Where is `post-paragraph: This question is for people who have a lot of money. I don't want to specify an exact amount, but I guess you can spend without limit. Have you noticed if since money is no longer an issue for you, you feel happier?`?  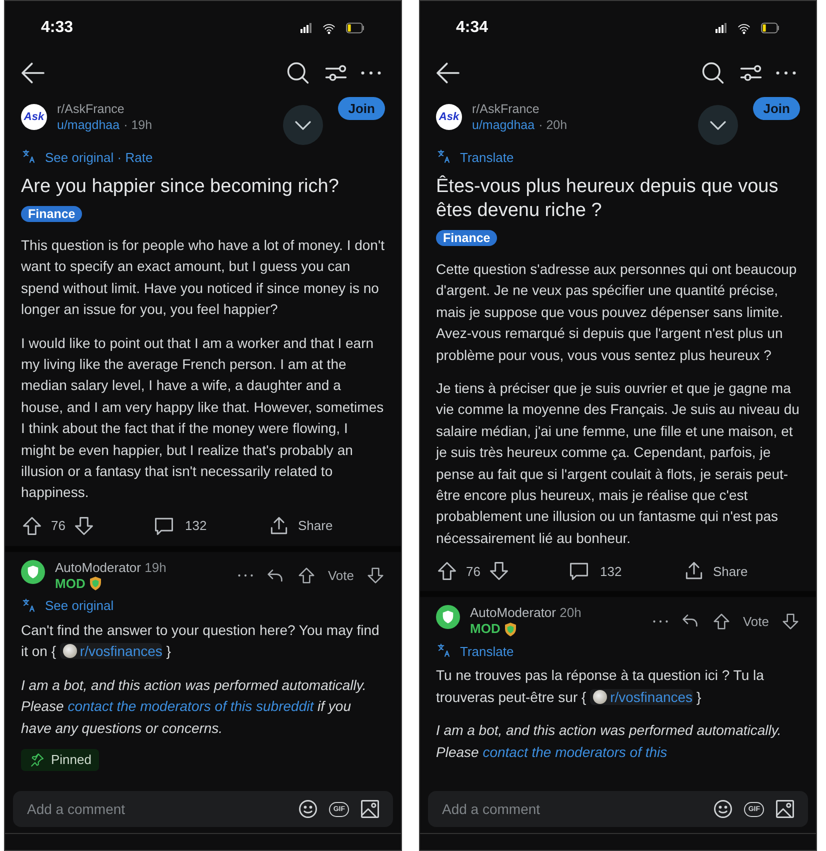 post-paragraph: This question is for people who have a lot of money. I don't want to specify an exact amount, but I guess you can spend without limit. Have you noticed if since money is no longer an issue for you, you feel happier? is located at coordinates (203, 278).